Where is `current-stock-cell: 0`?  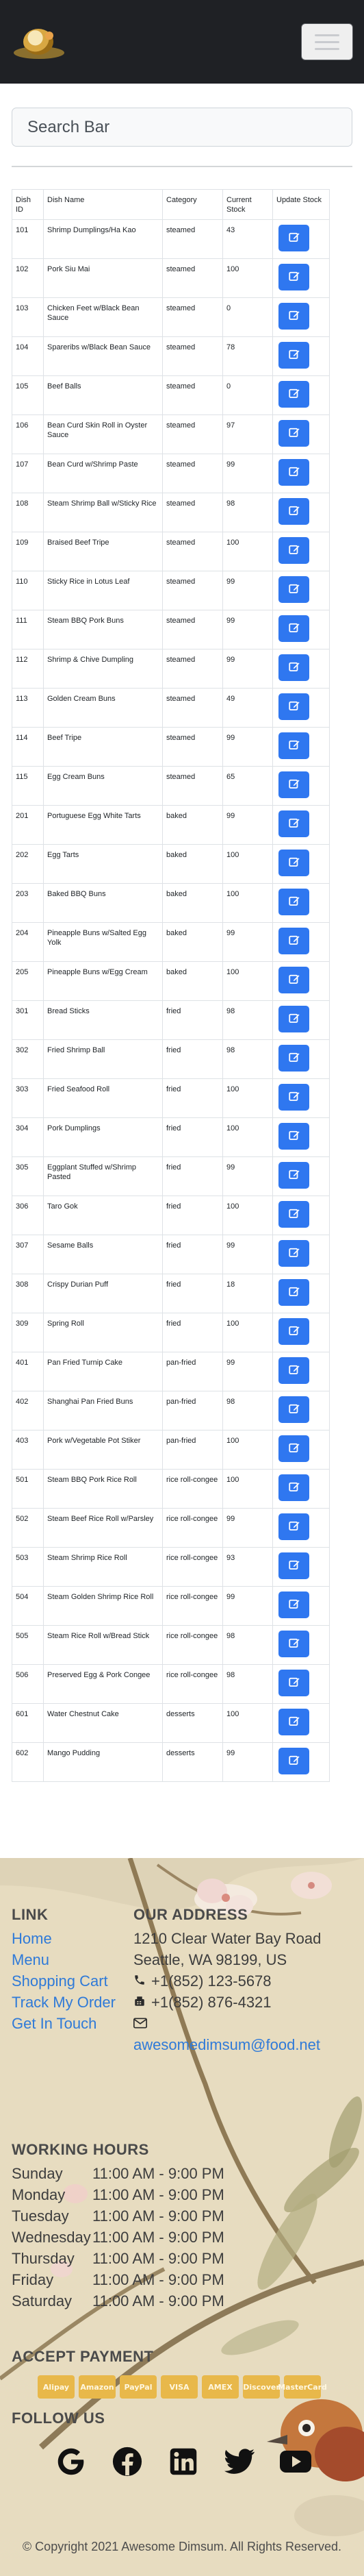 current-stock-cell: 0 is located at coordinates (247, 317).